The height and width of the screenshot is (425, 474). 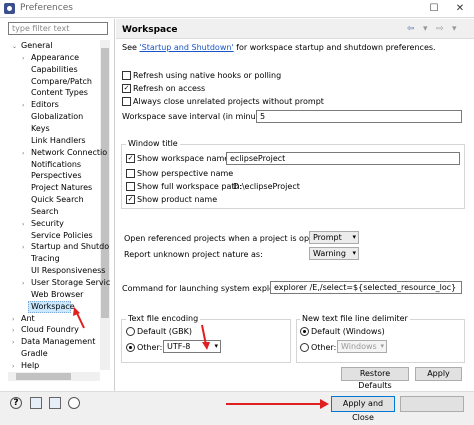 I want to click on encoding-arrow-head, so click(x=206, y=346).